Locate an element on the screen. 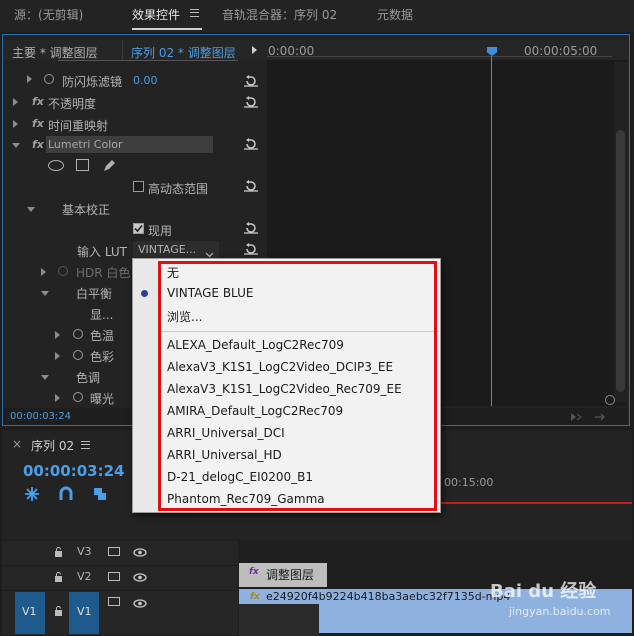 The image size is (634, 636). input-lut-label: 输入 LUT is located at coordinates (102, 252).